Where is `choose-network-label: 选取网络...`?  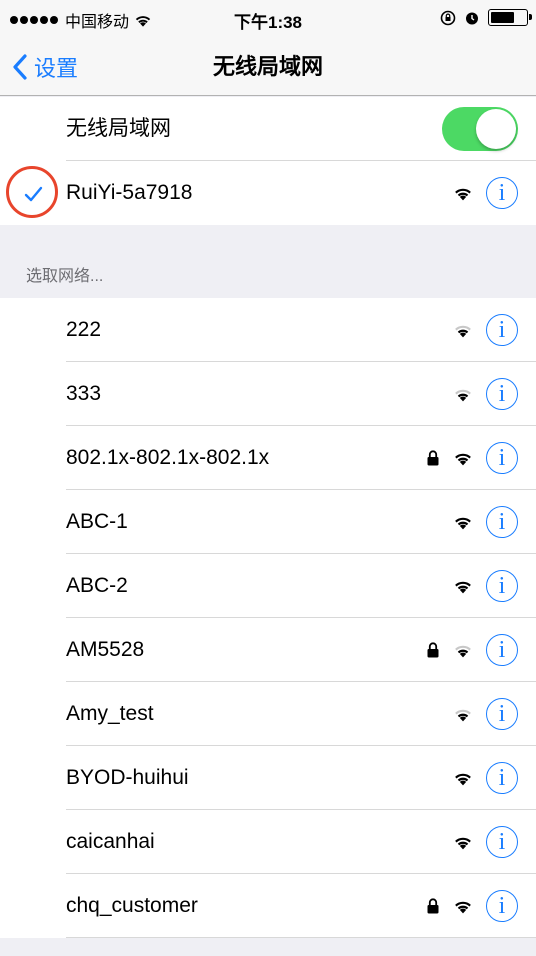 choose-network-label: 选取网络... is located at coordinates (65, 276).